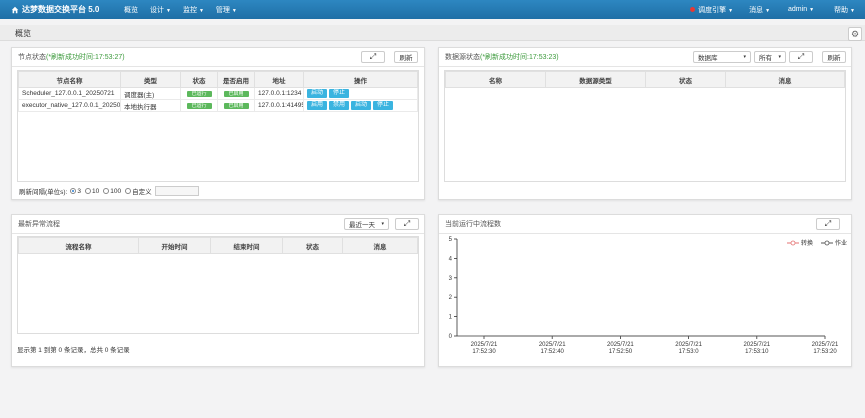  What do you see at coordinates (621, 352) in the screenshot?
I see `x-tick-label: 17:52:50` at bounding box center [621, 352].